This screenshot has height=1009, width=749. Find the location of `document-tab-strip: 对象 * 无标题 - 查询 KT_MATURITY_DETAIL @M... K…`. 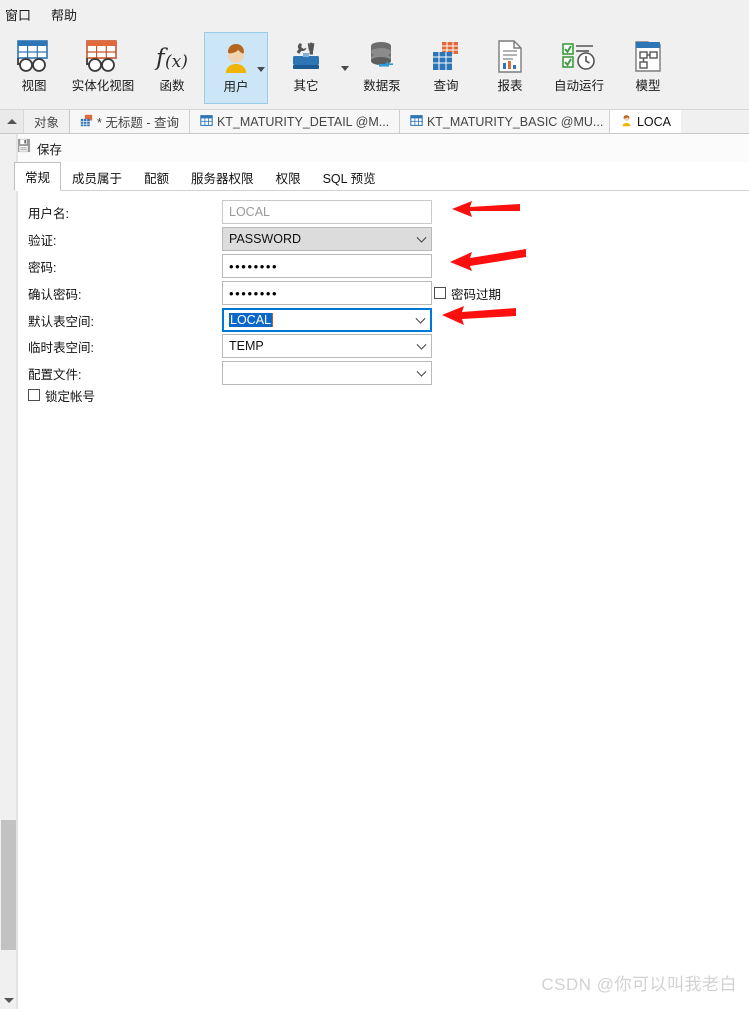

document-tab-strip: 对象 * 无标题 - 查询 KT_MATURITY_DETAIL @M... K… is located at coordinates (374, 122).